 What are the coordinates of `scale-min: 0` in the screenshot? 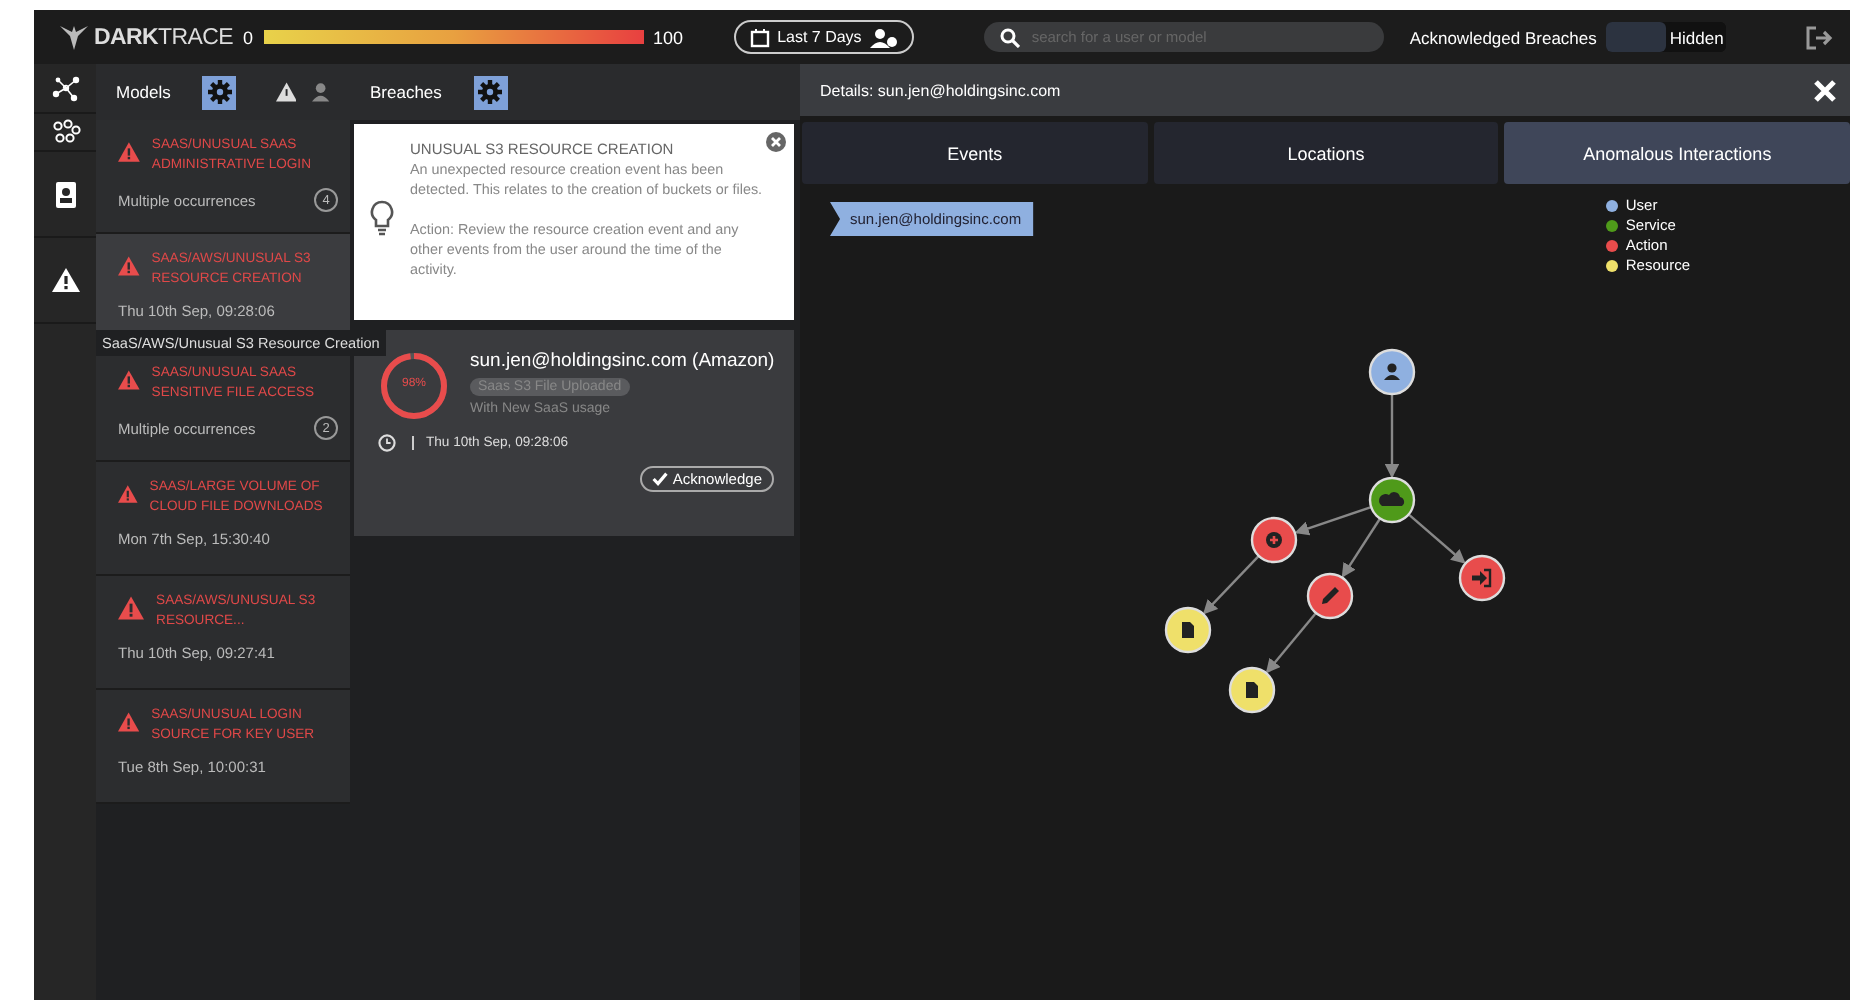 It's located at (248, 37).